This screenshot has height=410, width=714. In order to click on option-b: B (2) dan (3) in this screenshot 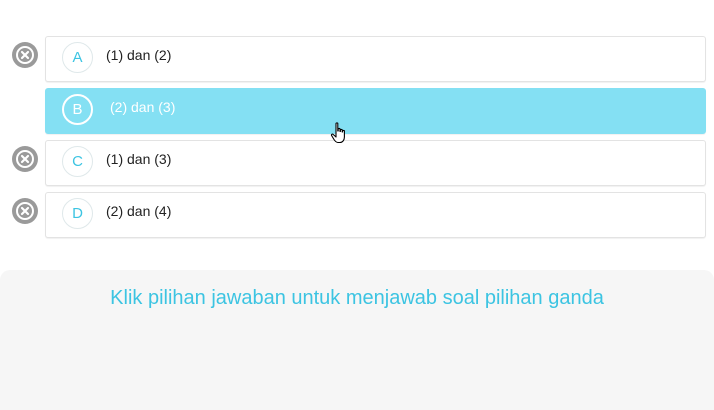, I will do `click(375, 111)`.